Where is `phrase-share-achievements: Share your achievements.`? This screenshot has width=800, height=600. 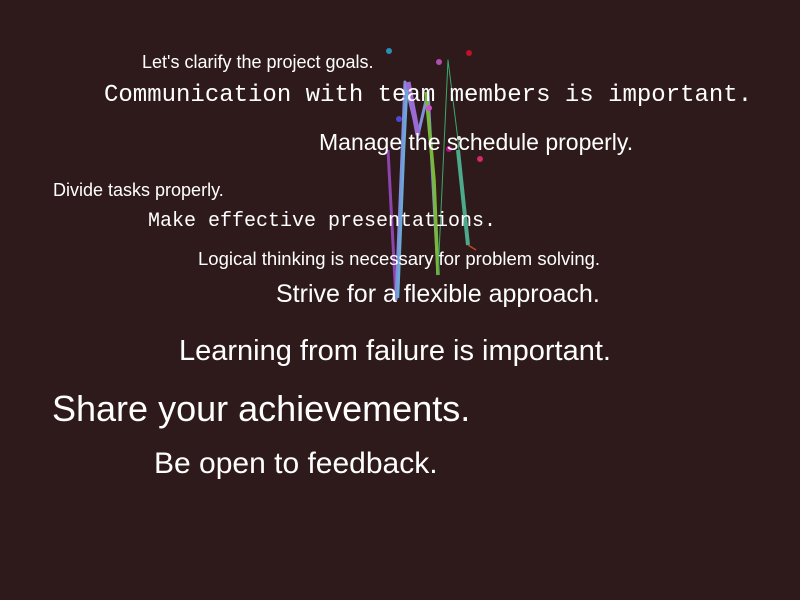 phrase-share-achievements: Share your achievements. is located at coordinates (261, 408).